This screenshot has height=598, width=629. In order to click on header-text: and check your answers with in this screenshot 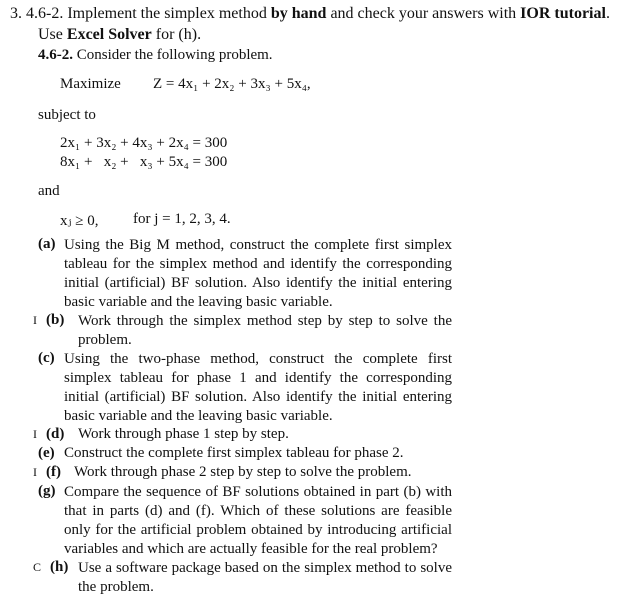, I will do `click(423, 13)`.